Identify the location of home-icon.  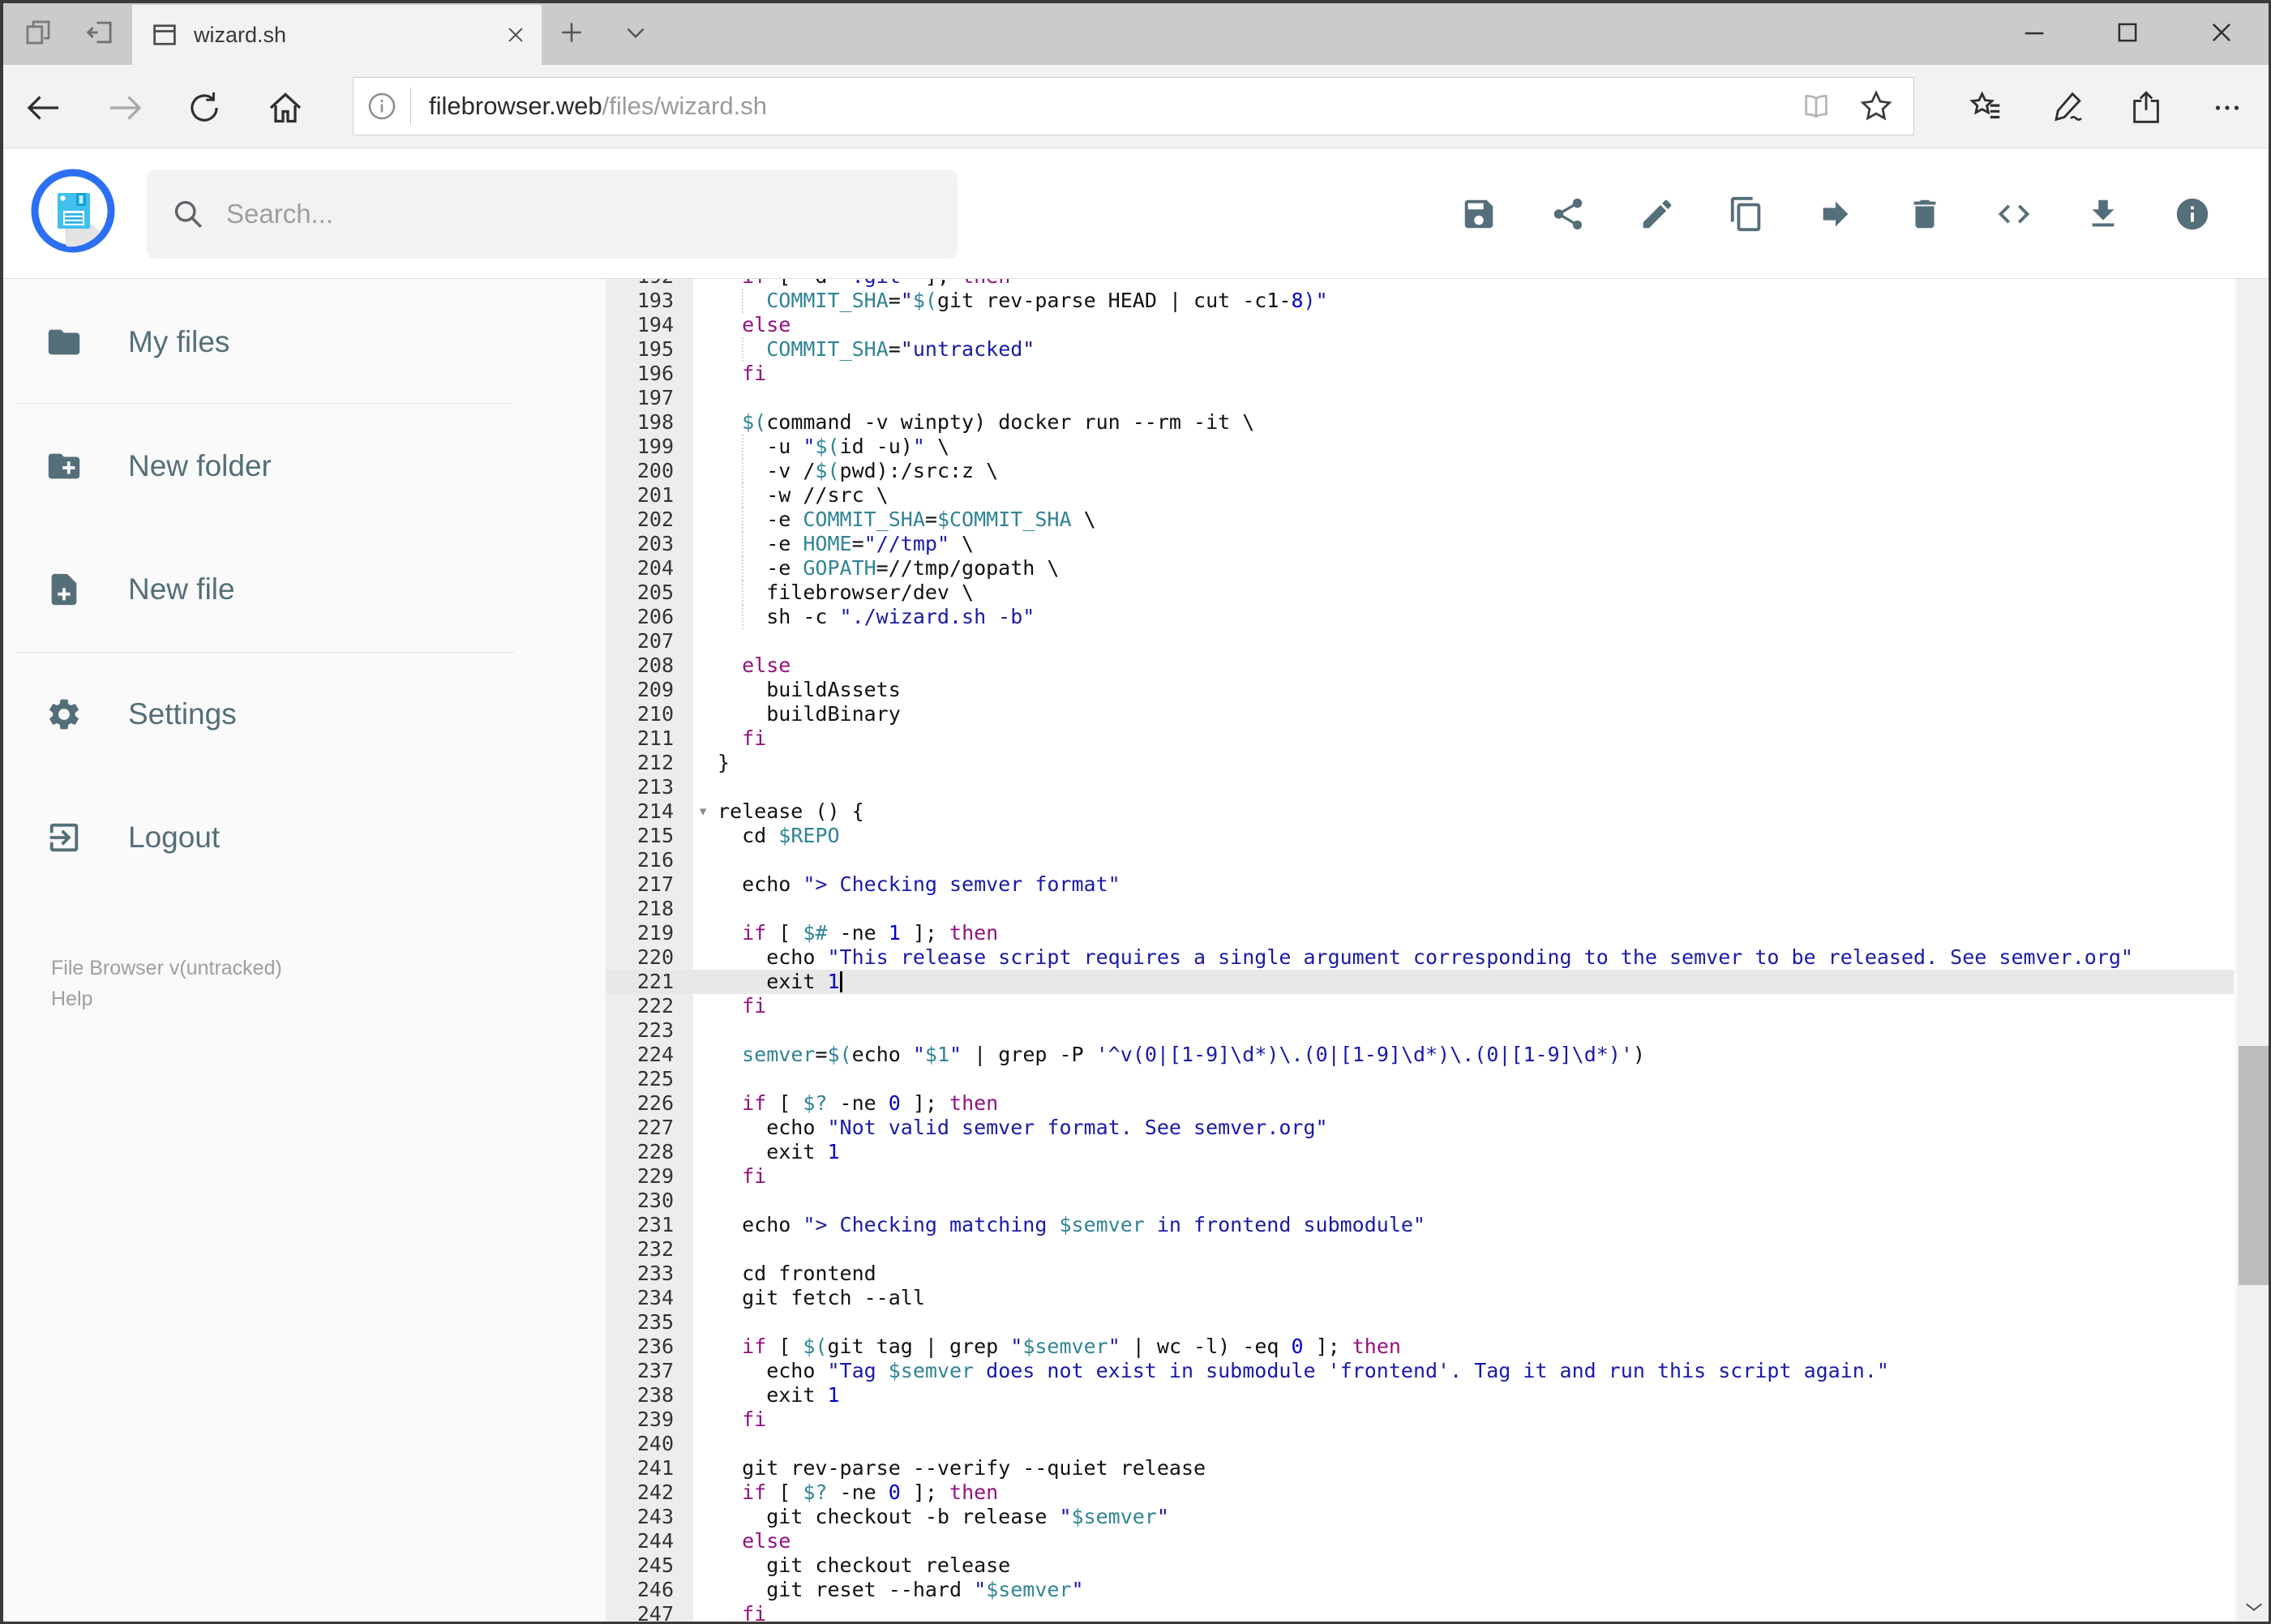
(285, 108).